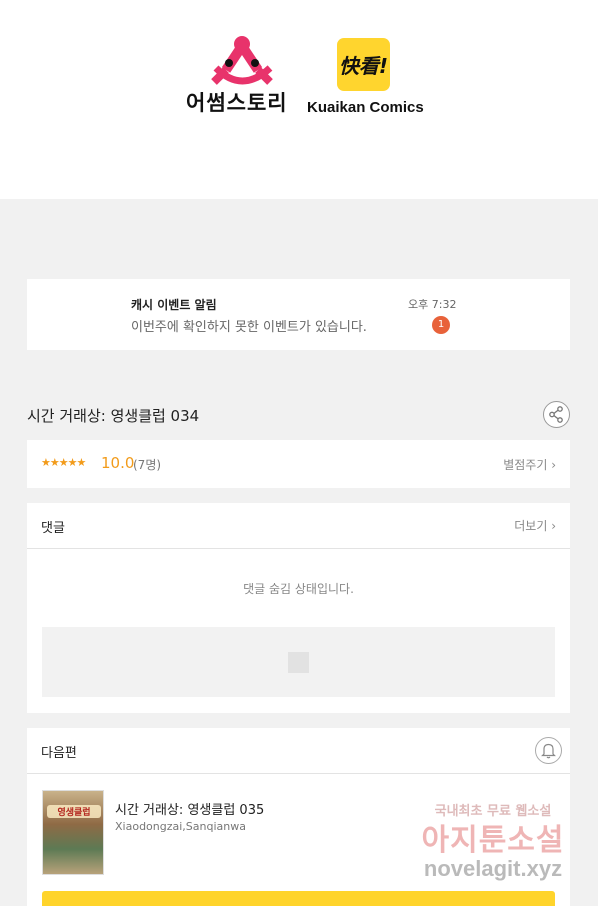  I want to click on next-episode-thumbnail: 영생클럽, so click(73, 832).